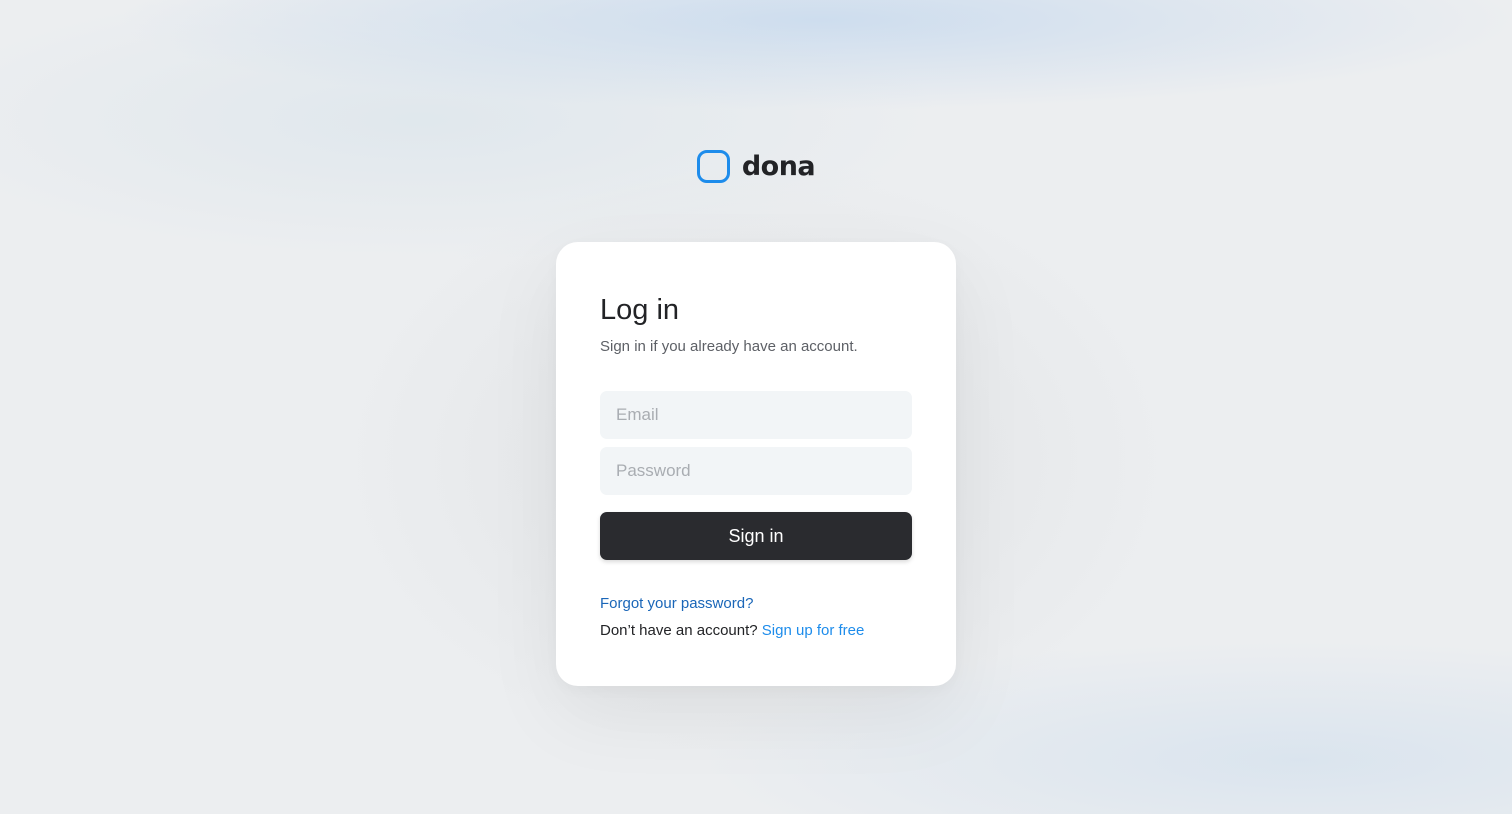  Describe the element at coordinates (756, 415) in the screenshot. I see `email-field` at that location.